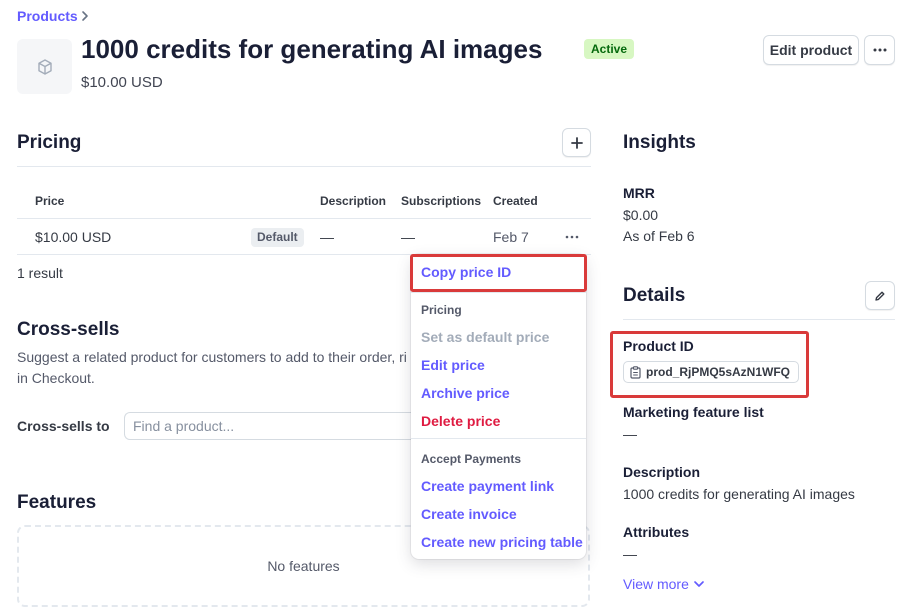 This screenshot has width=913, height=608. I want to click on menu-archive-price: Archive price, so click(465, 393).